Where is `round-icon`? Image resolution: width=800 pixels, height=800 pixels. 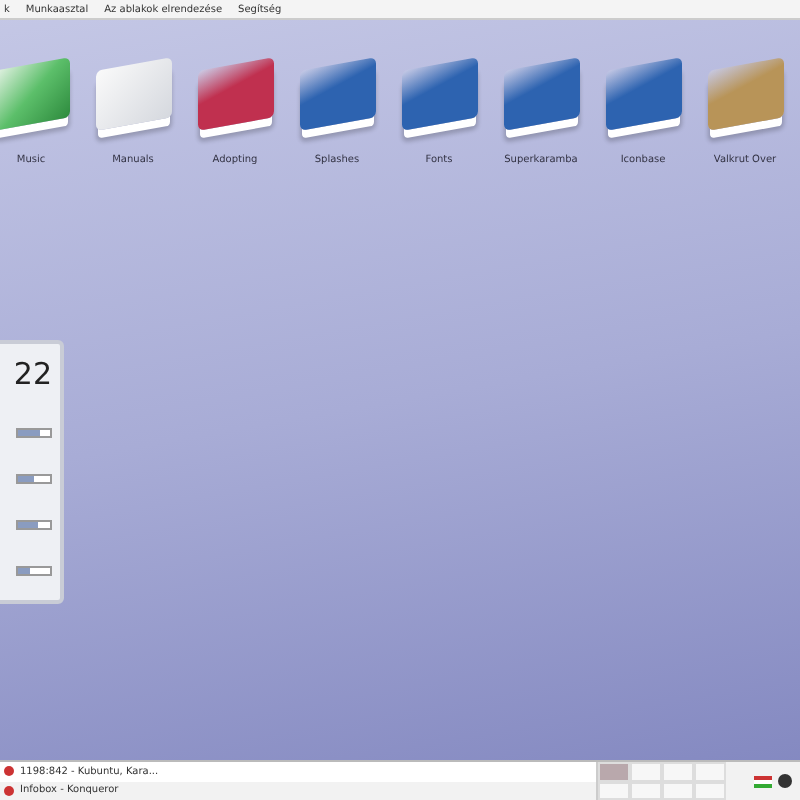
round-icon is located at coordinates (785, 781).